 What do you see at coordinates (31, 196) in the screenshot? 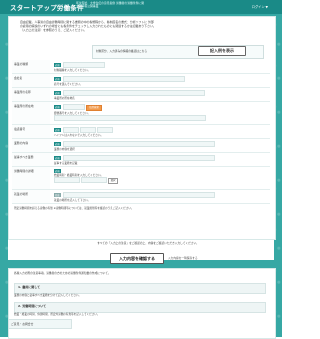
I see `row-label: 就業の場所` at bounding box center [31, 196].